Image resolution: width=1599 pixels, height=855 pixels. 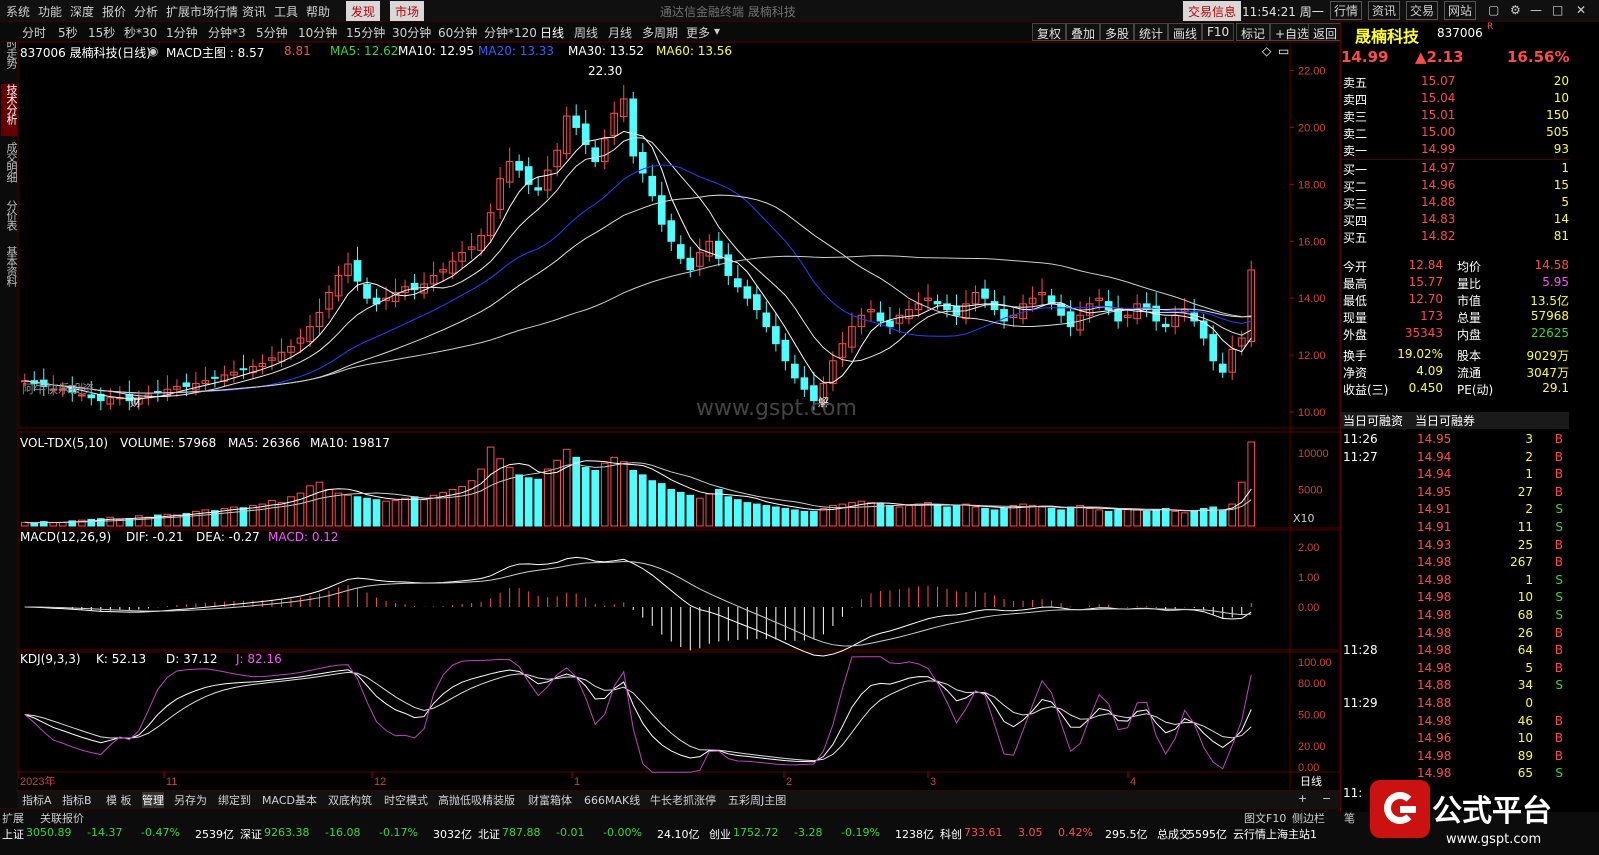 I want to click on period-3m: 分钟*3, so click(x=227, y=32).